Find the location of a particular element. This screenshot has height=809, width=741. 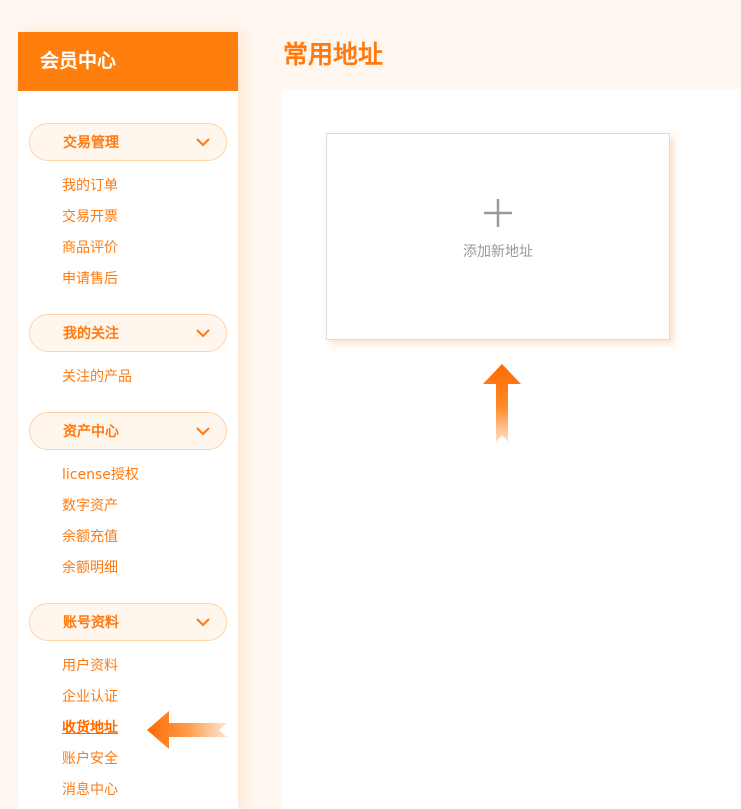

sidebar-item-license: license授权 is located at coordinates (144, 475).